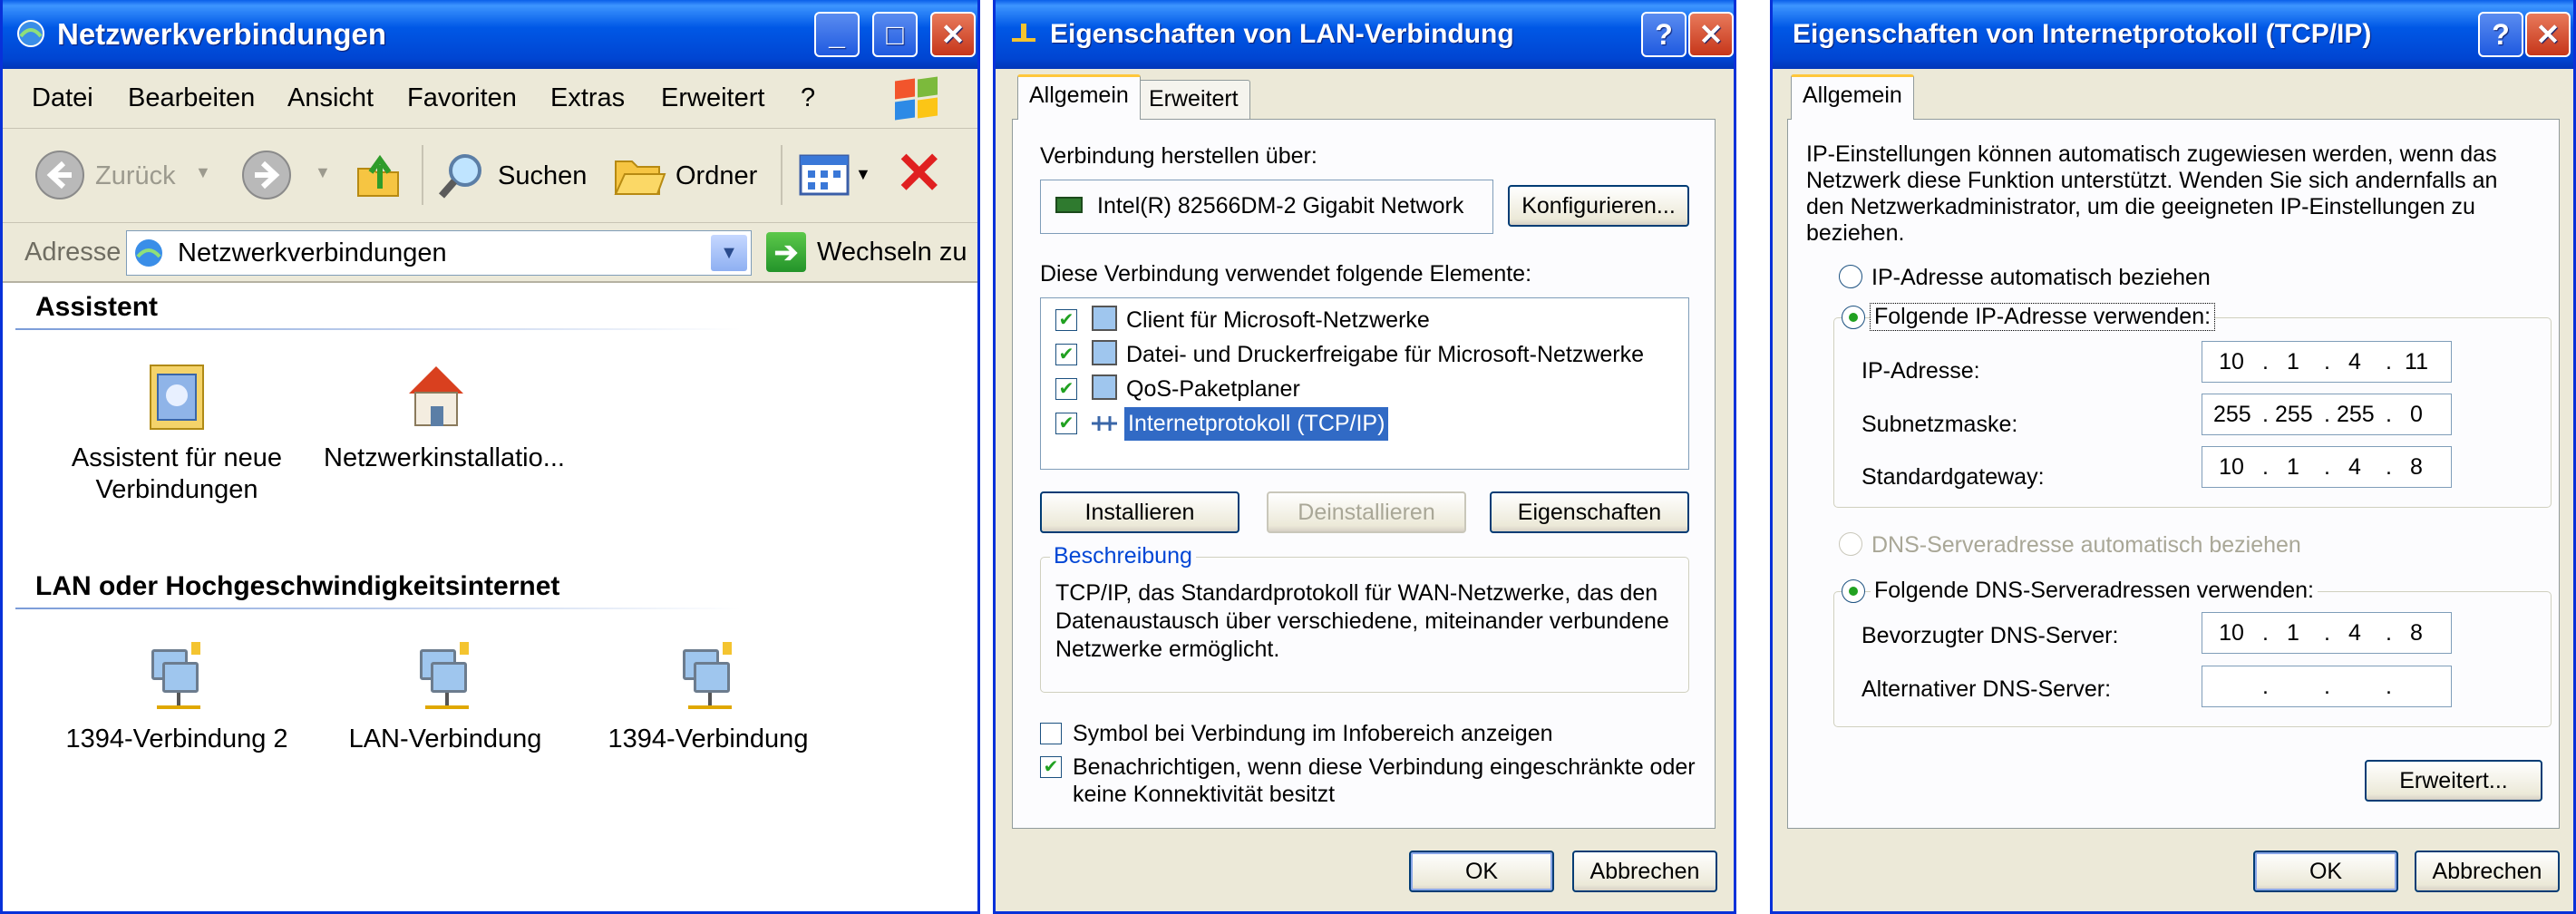  What do you see at coordinates (1366, 512) in the screenshot?
I see `uninstall-label: Deinstallieren` at bounding box center [1366, 512].